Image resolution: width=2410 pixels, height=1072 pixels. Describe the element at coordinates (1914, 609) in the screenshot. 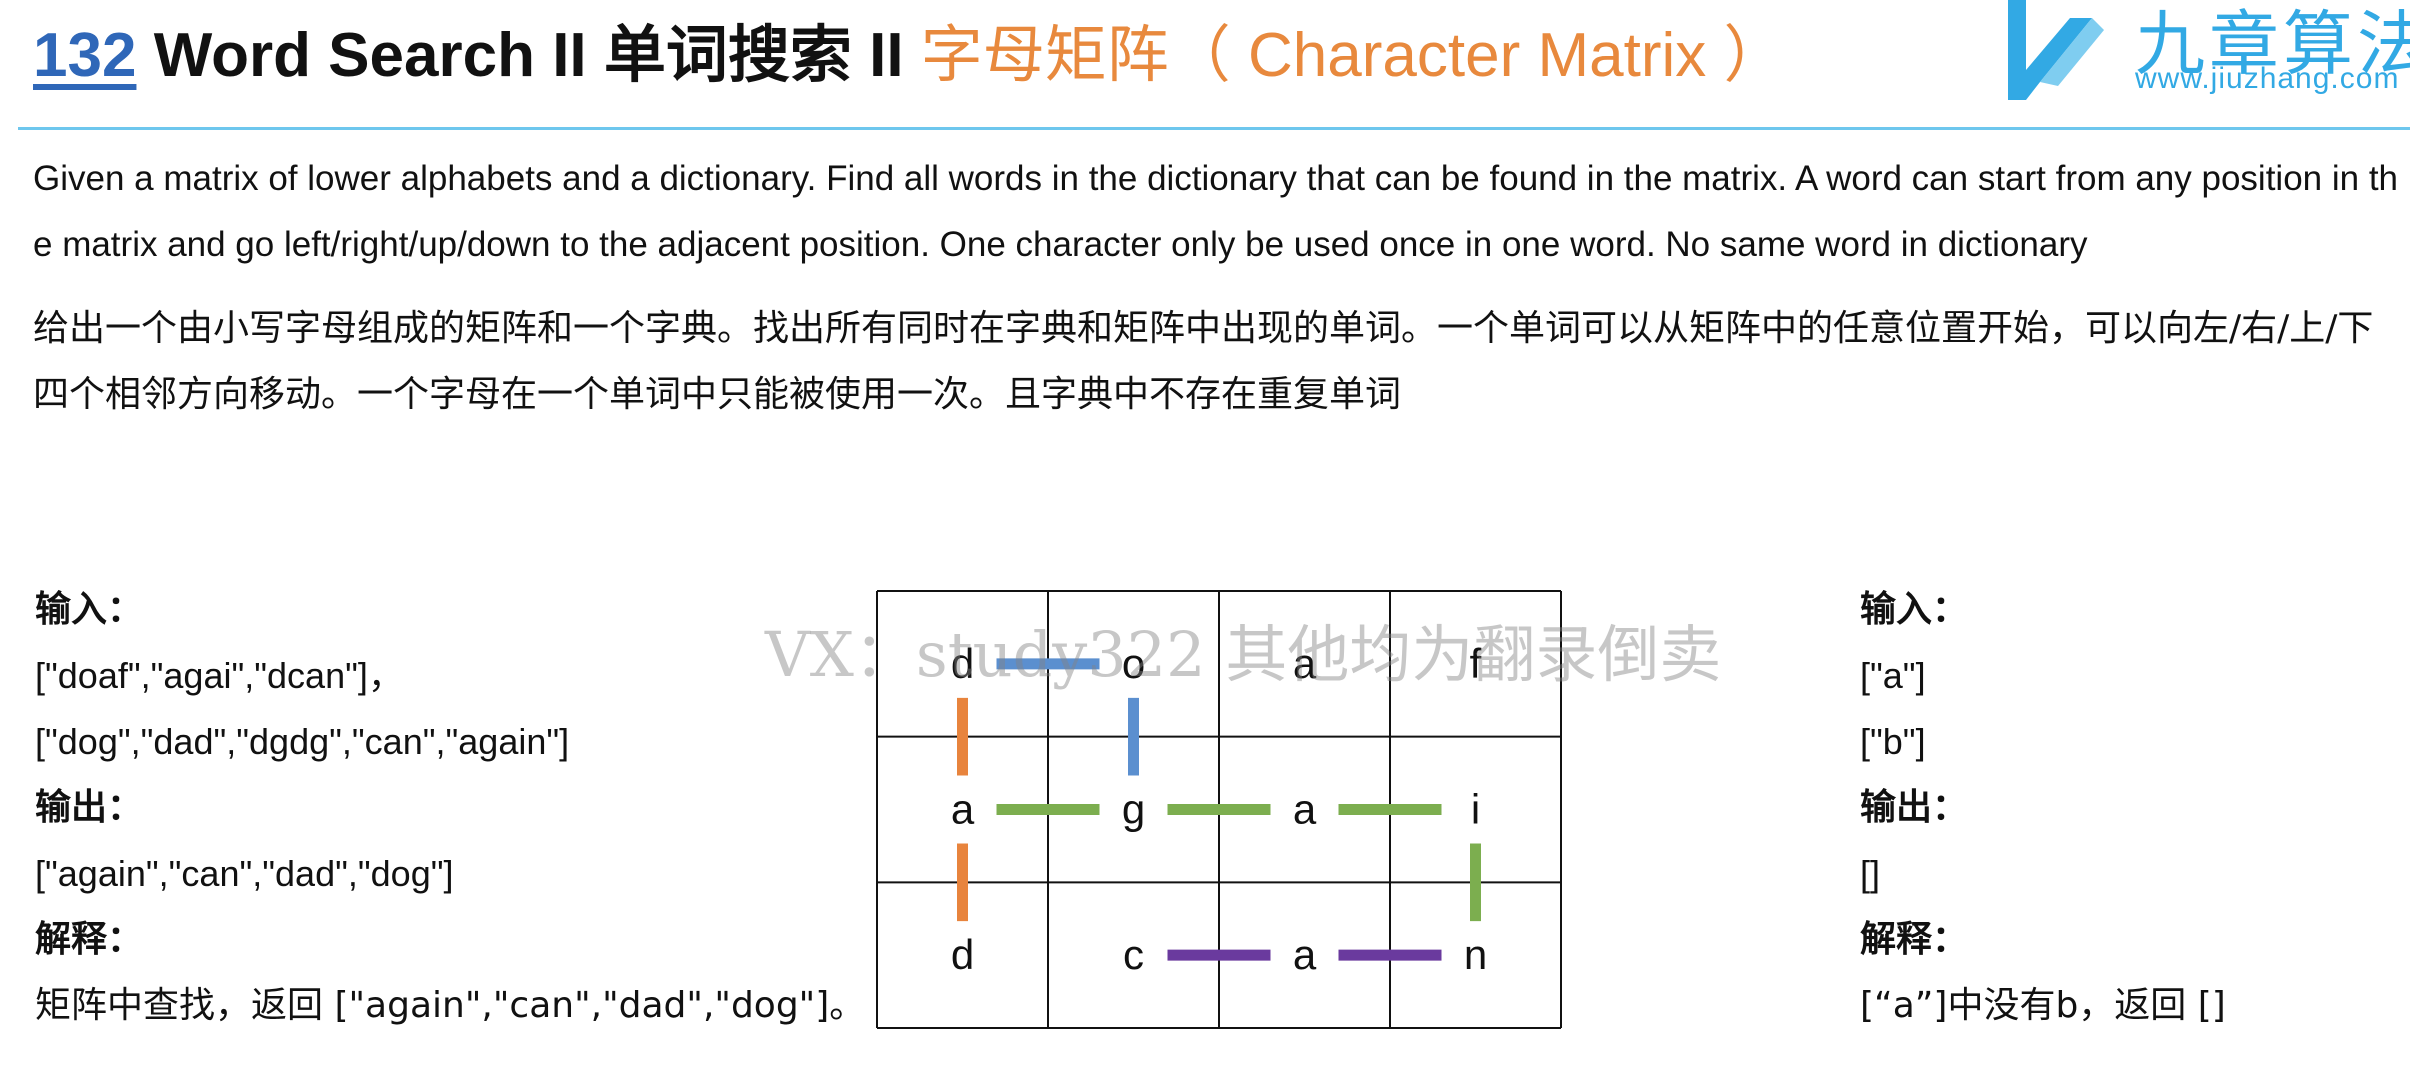

I see `example2-input-label: 输入：` at that location.